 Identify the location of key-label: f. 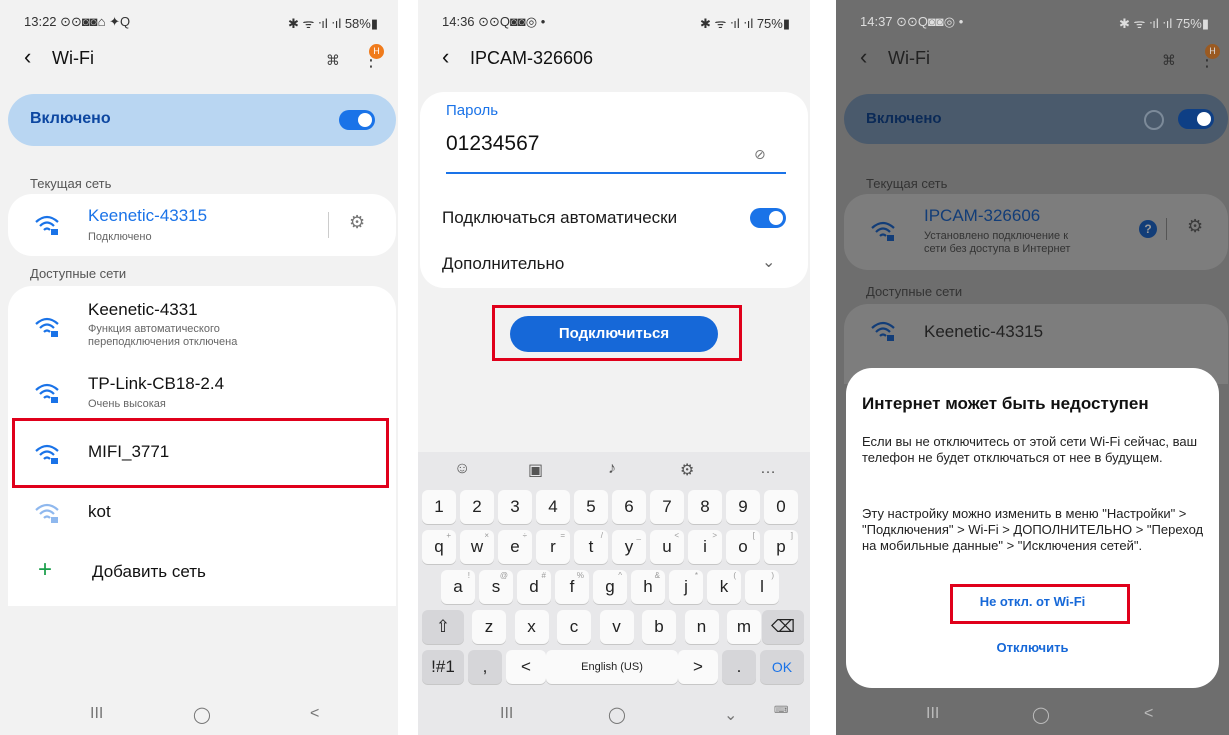
(572, 586).